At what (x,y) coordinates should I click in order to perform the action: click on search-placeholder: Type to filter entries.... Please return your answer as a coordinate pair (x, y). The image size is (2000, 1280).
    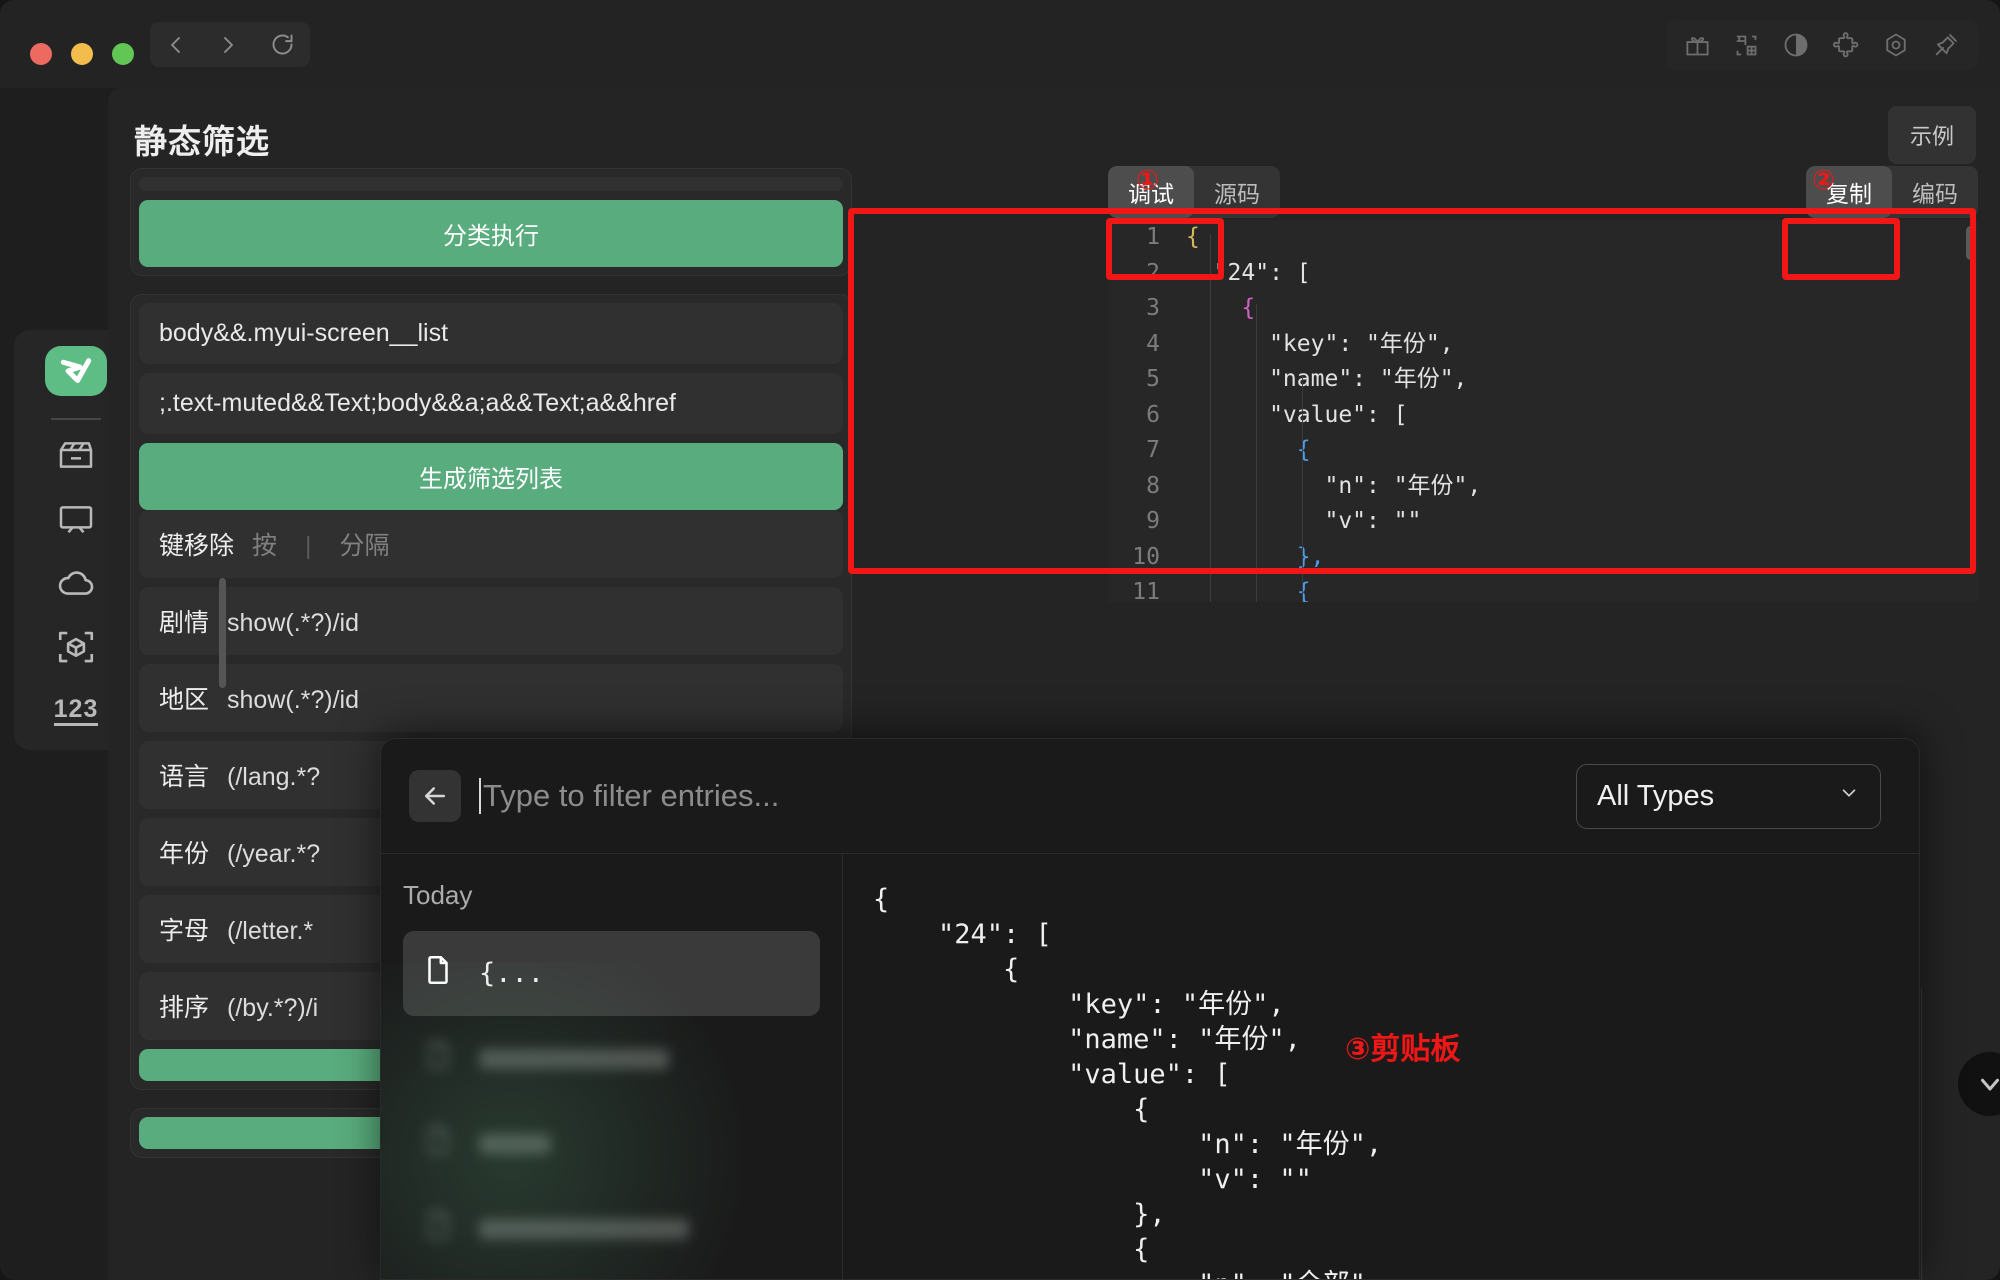
    Looking at the image, I should click on (631, 795).